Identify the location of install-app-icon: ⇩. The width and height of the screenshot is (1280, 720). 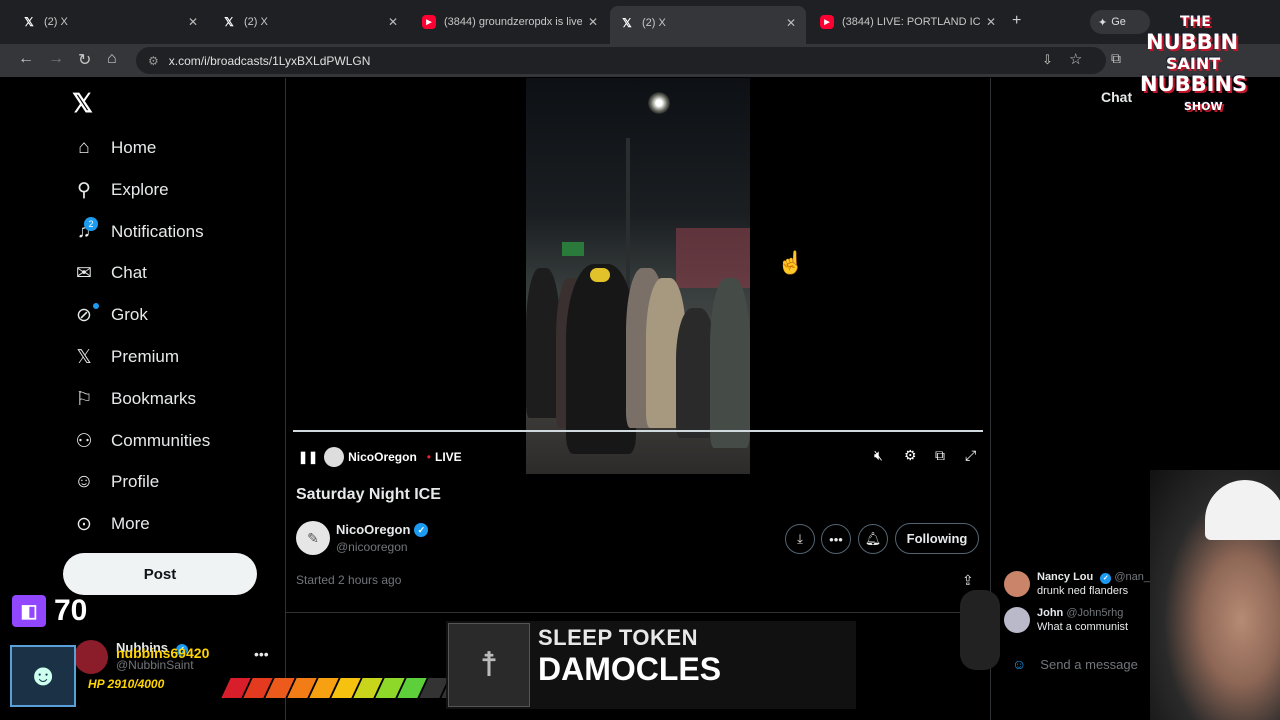
(1047, 60).